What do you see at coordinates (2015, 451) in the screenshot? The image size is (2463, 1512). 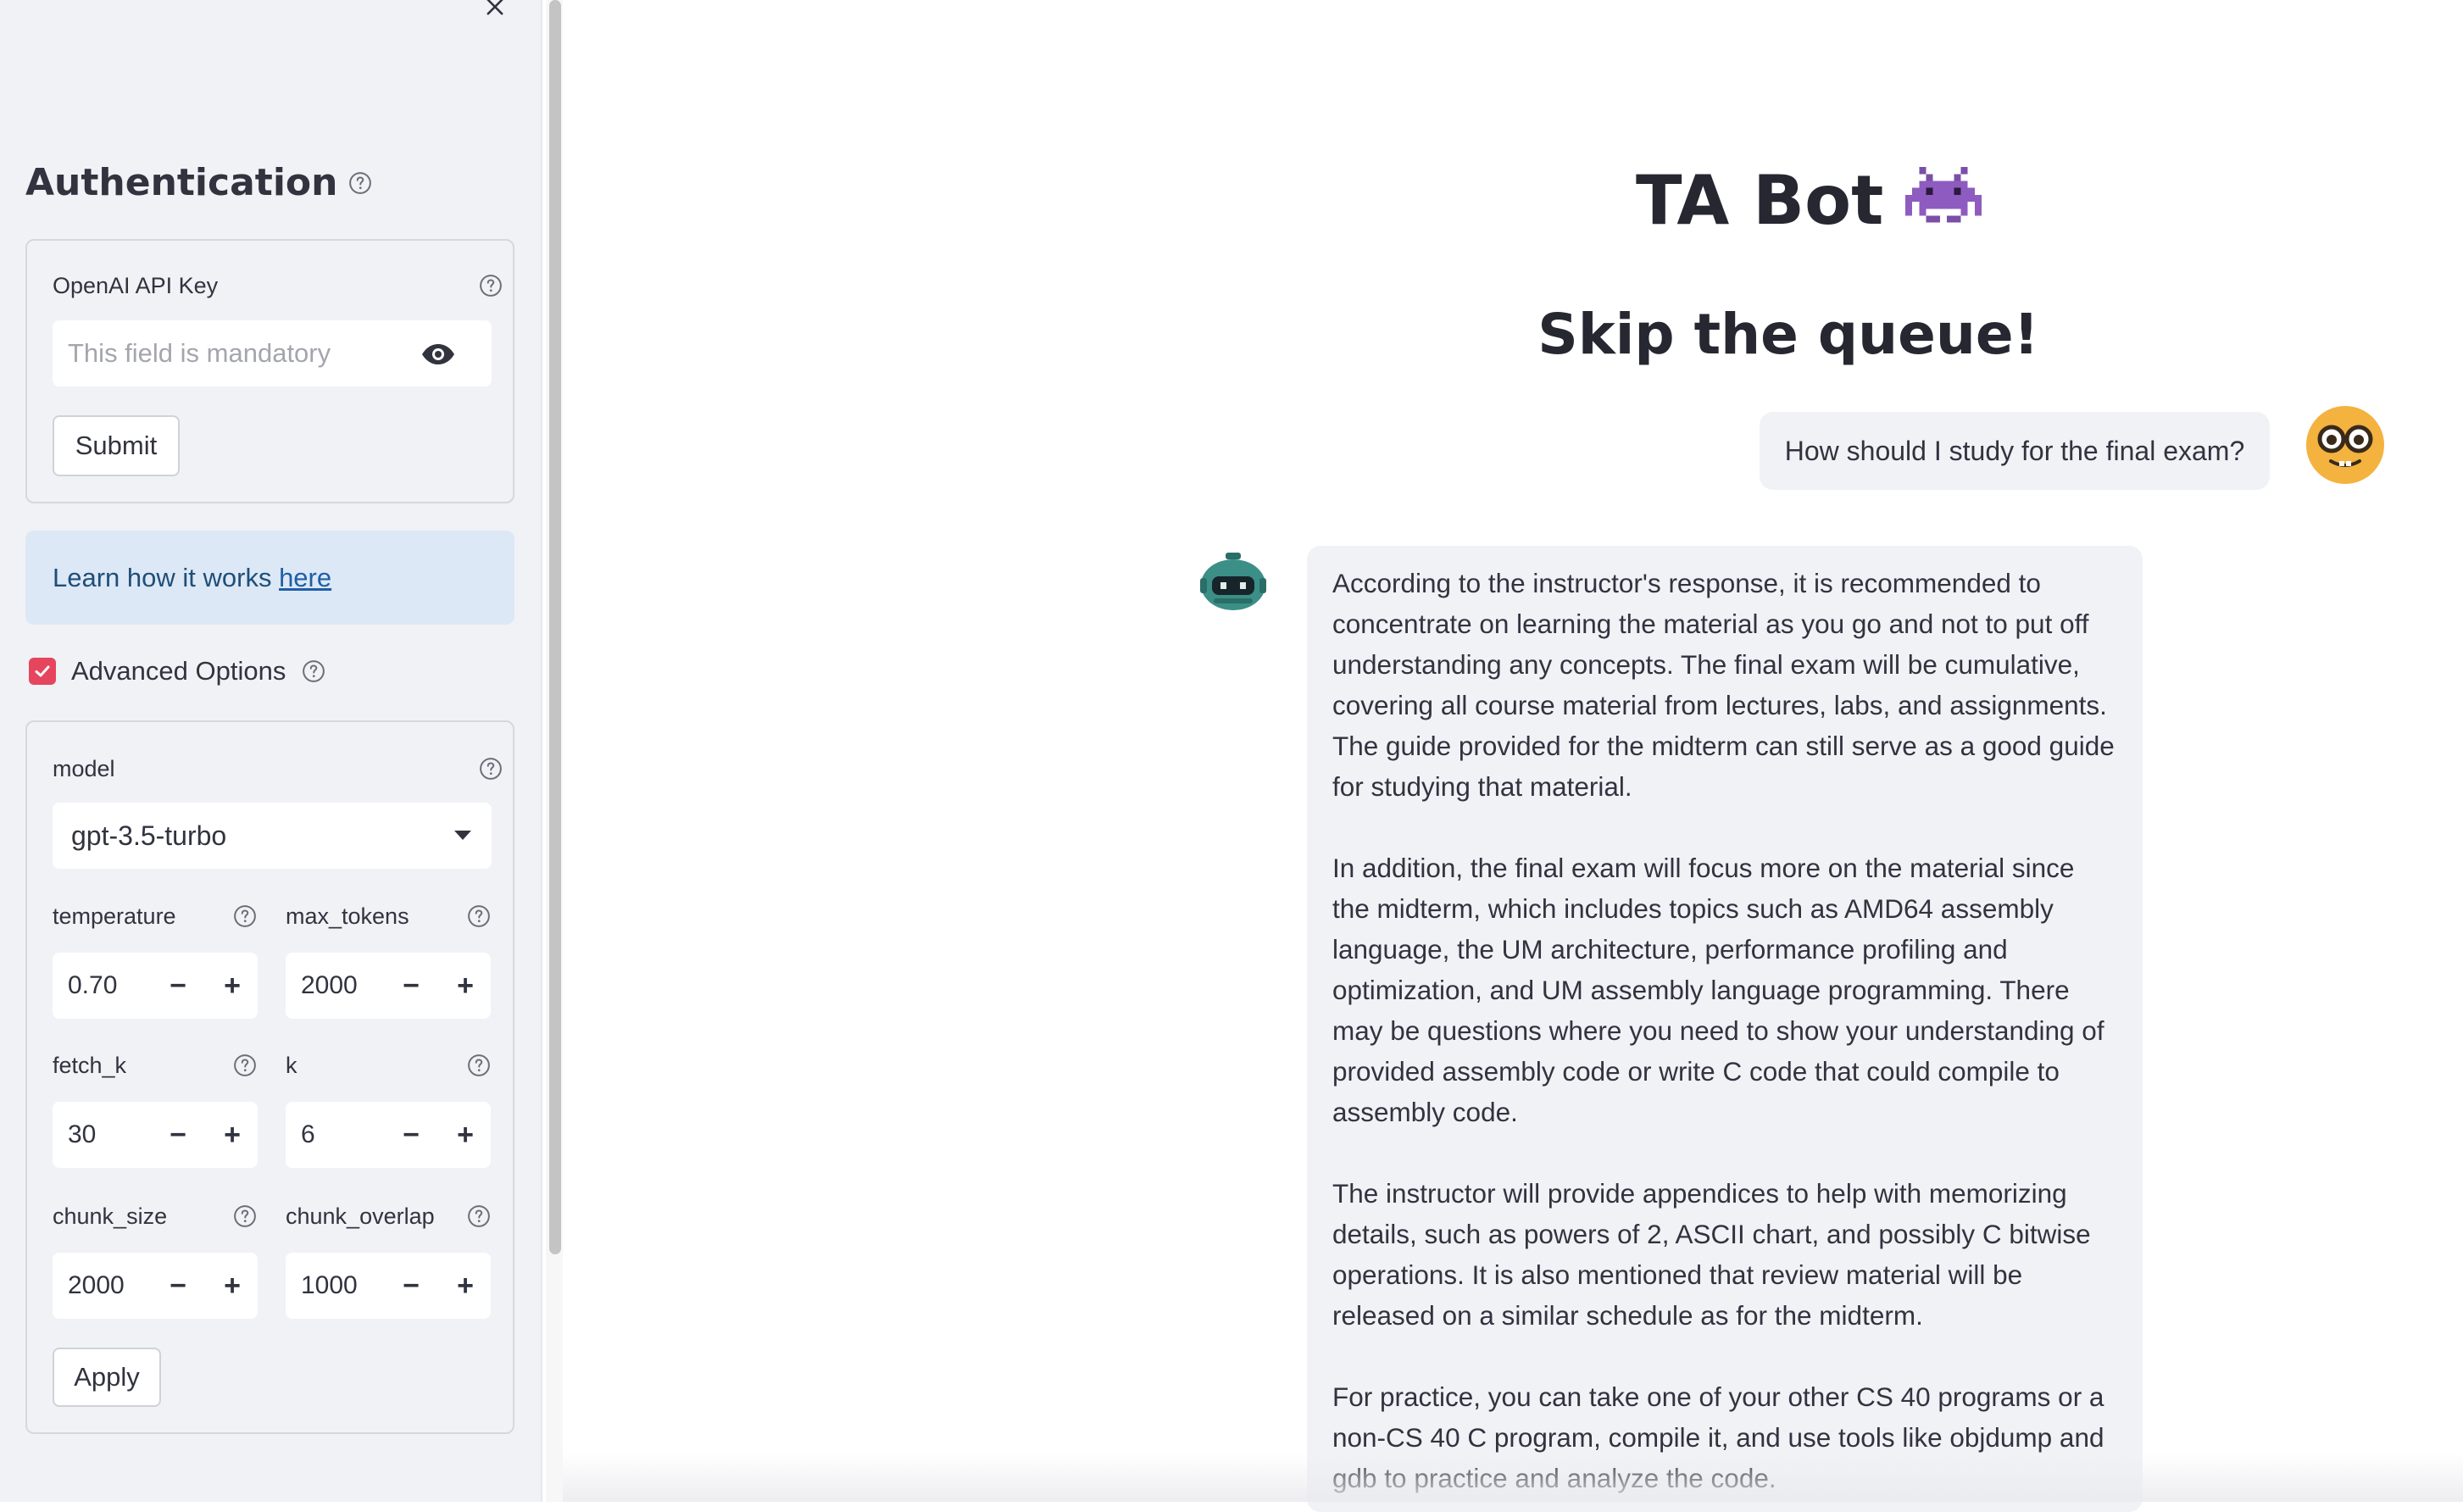 I see `user-message: How should I study for the final exam?` at bounding box center [2015, 451].